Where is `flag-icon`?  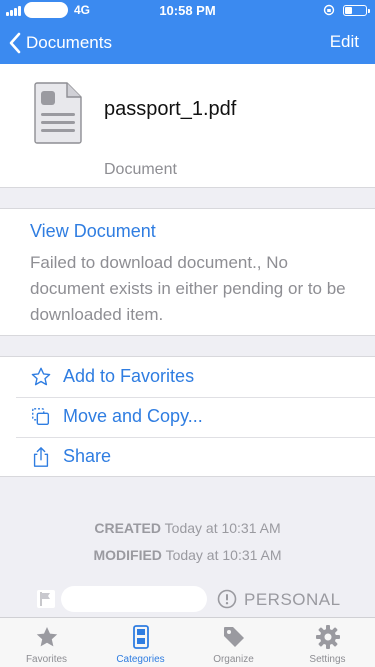 flag-icon is located at coordinates (46, 599).